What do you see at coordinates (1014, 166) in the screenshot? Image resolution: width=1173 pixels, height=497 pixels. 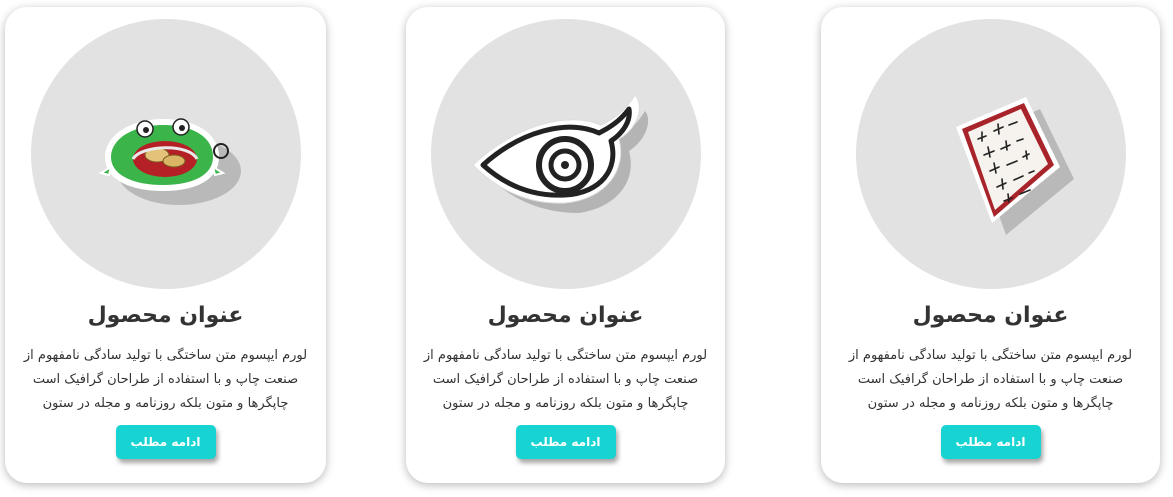 I see `scroll-sticker-icon` at bounding box center [1014, 166].